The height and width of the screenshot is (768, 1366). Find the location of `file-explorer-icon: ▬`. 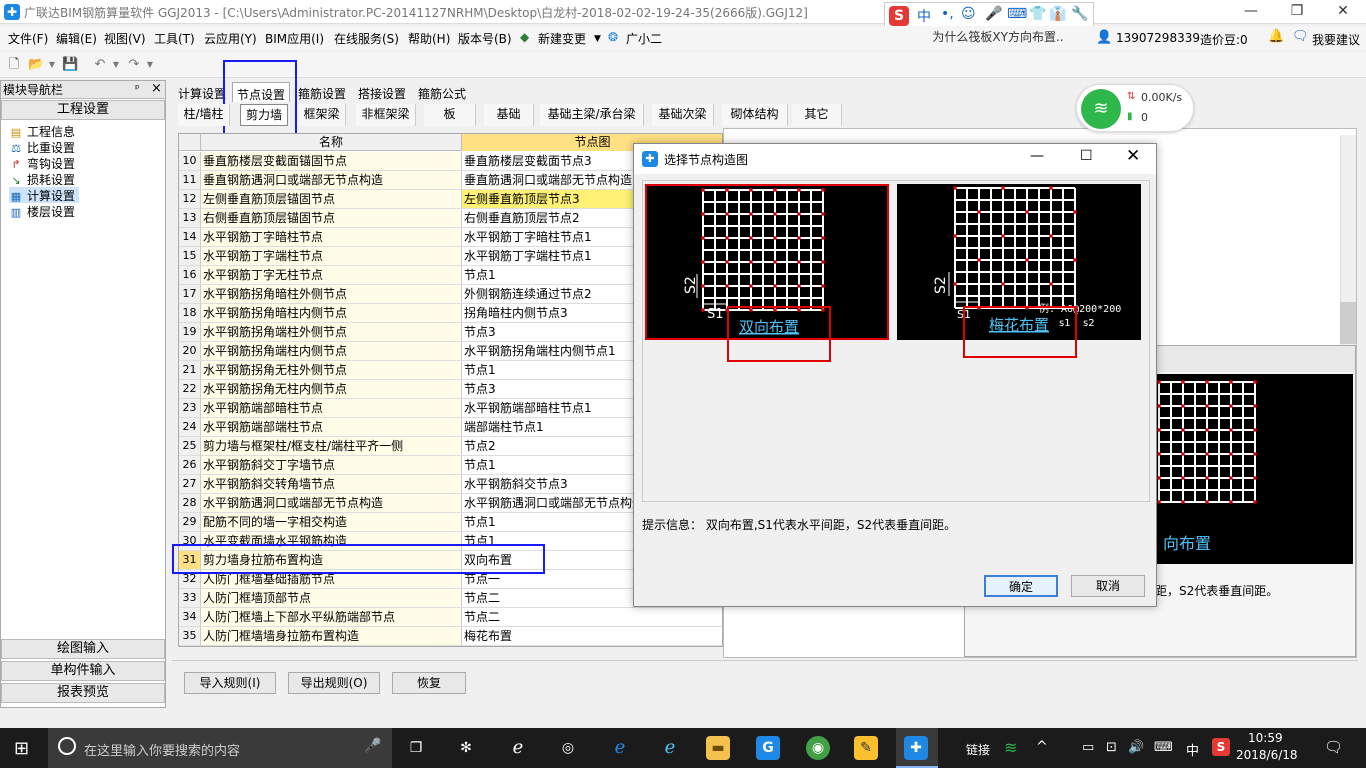

file-explorer-icon: ▬ is located at coordinates (718, 748).